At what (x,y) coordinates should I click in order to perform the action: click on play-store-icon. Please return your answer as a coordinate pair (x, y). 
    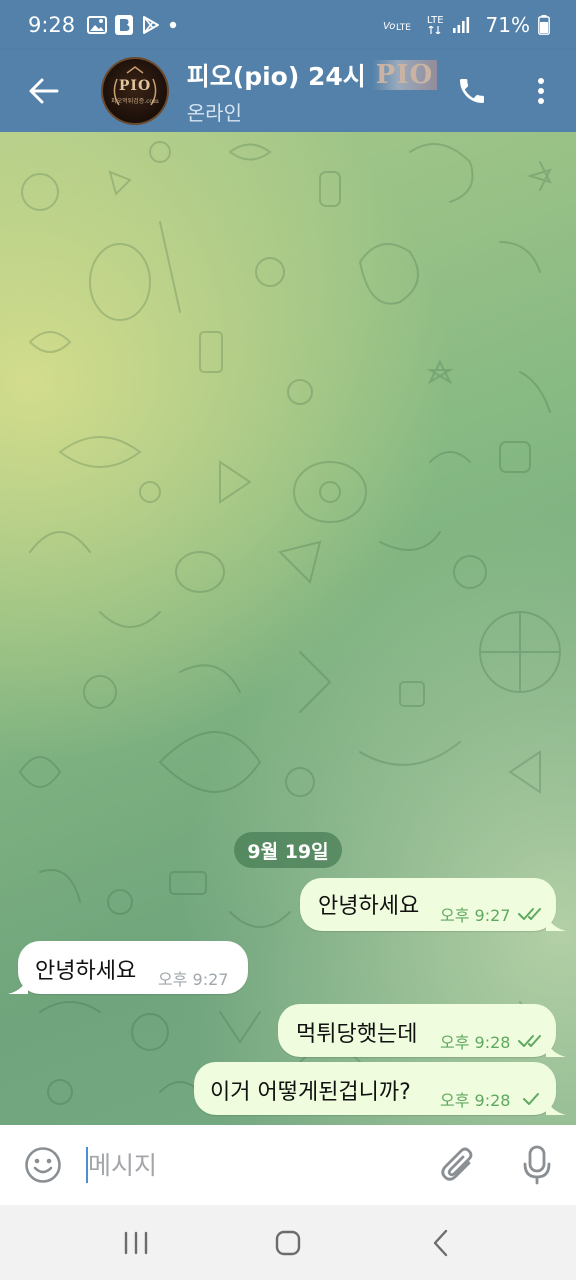
    Looking at the image, I should click on (151, 25).